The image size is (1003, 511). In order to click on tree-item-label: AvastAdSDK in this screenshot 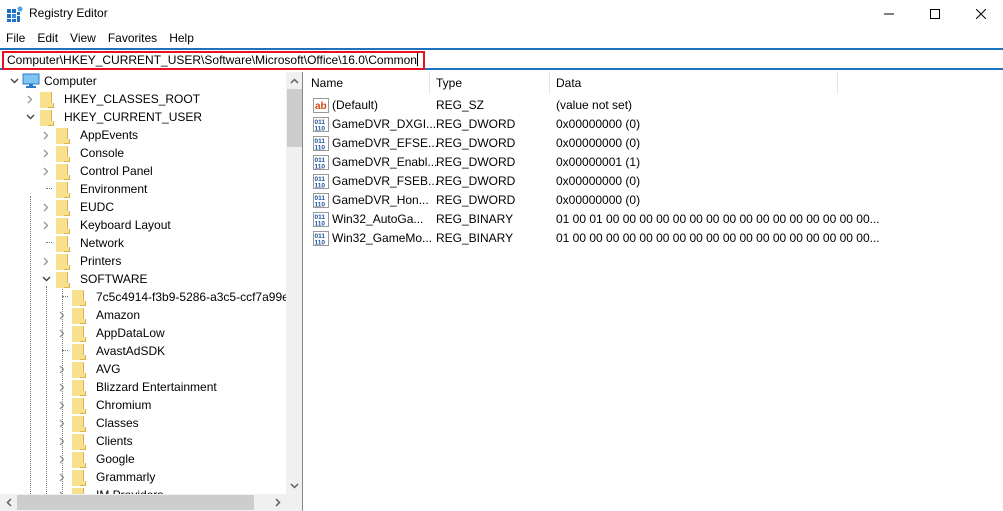, I will do `click(131, 351)`.